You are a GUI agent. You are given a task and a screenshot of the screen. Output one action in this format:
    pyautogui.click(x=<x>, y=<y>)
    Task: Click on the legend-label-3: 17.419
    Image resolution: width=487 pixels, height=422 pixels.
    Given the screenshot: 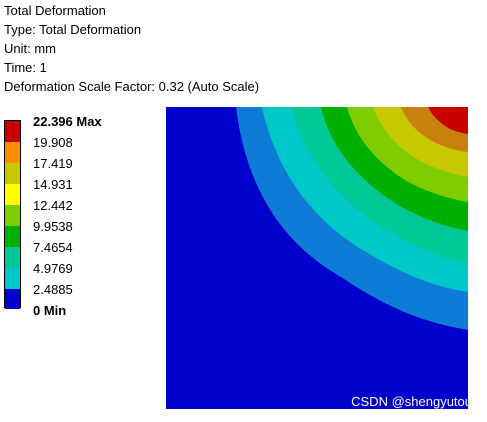 What is the action you would take?
    pyautogui.click(x=53, y=163)
    